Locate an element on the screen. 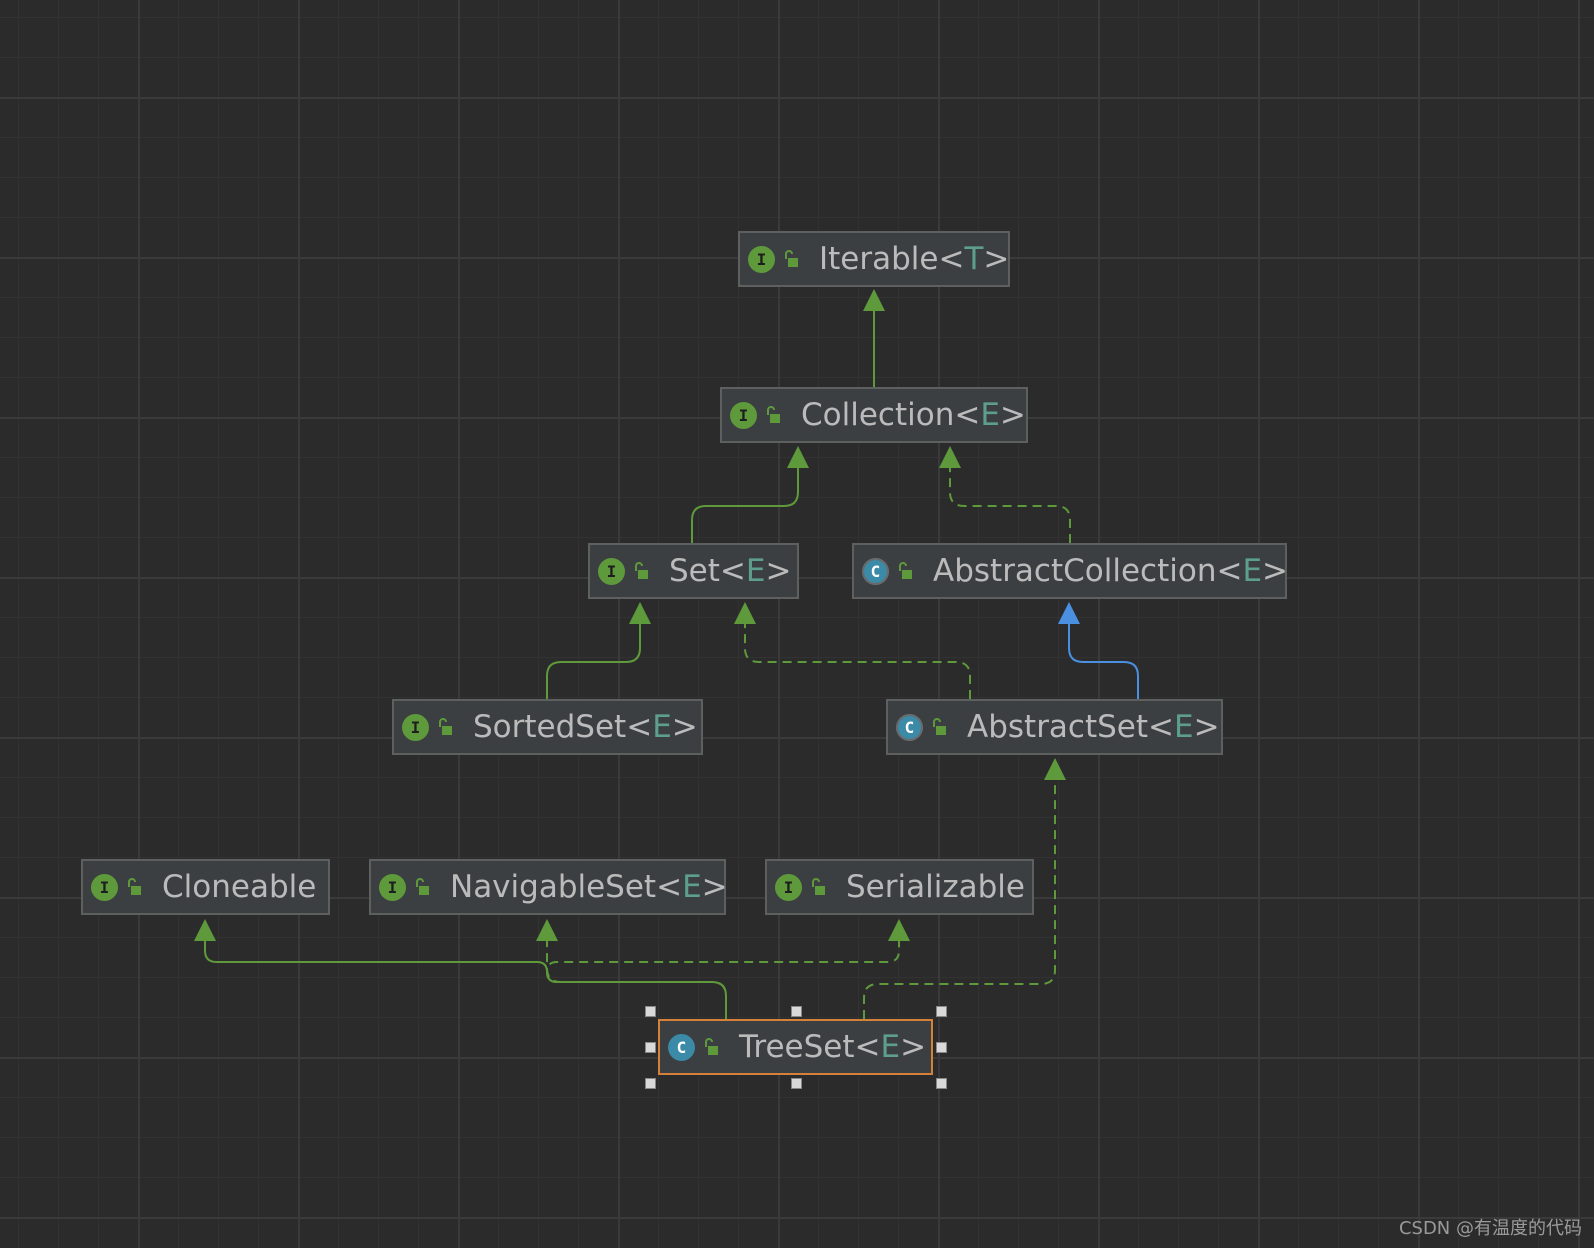 Image resolution: width=1594 pixels, height=1248 pixels. node-abstract-collection: C AbstractCollection<E> is located at coordinates (1070, 571).